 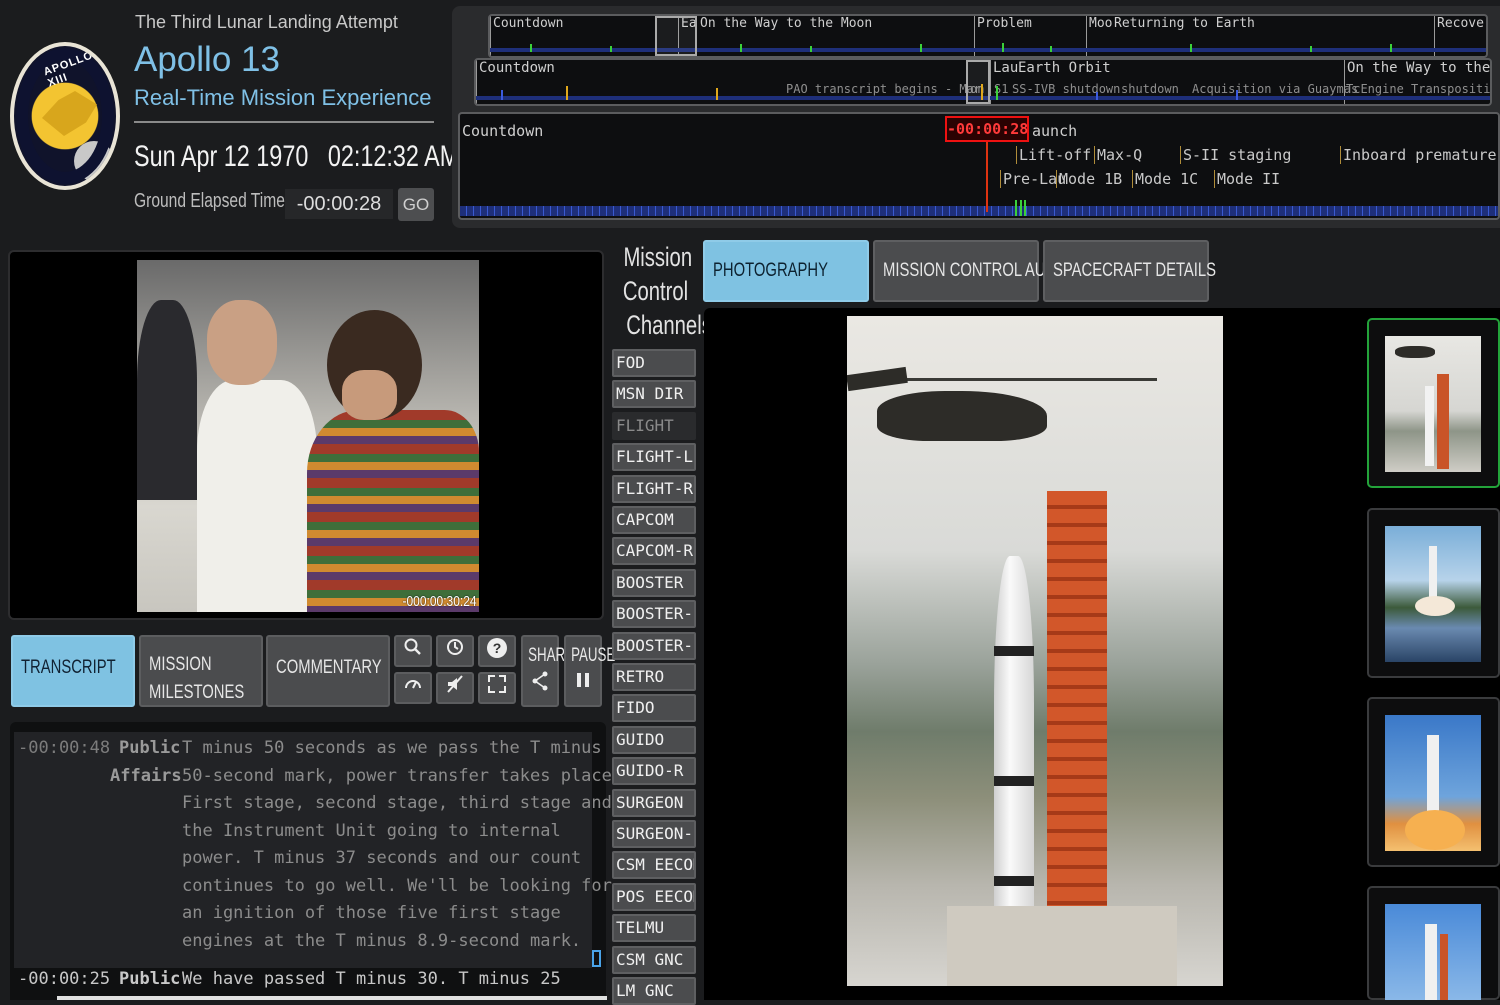 What do you see at coordinates (654, 457) in the screenshot?
I see `channel-button: FLIGHT-L` at bounding box center [654, 457].